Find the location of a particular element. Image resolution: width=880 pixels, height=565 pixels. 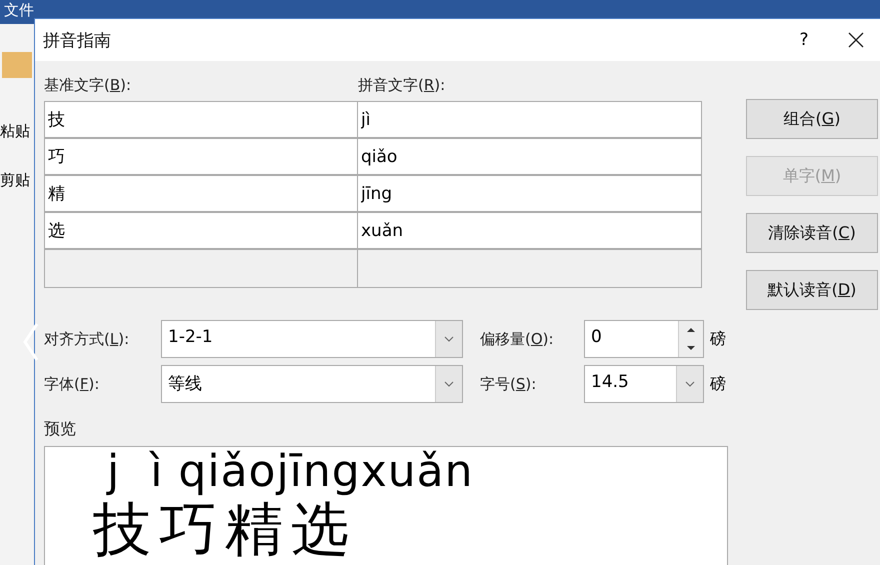

font-size-label: 字号(S): is located at coordinates (508, 384).